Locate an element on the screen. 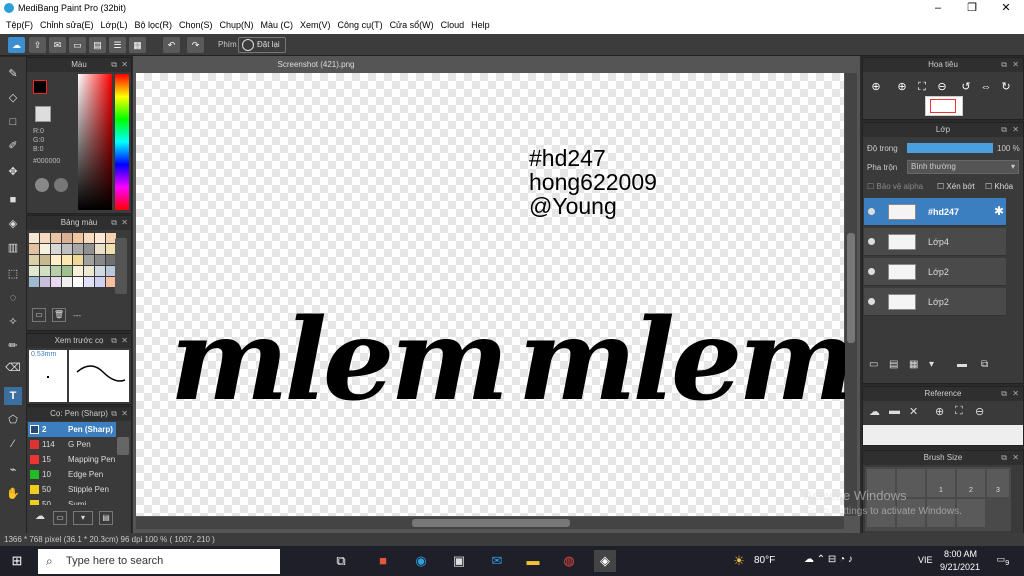  eyedropper-tool-icon: ⁄ is located at coordinates (13, 444).